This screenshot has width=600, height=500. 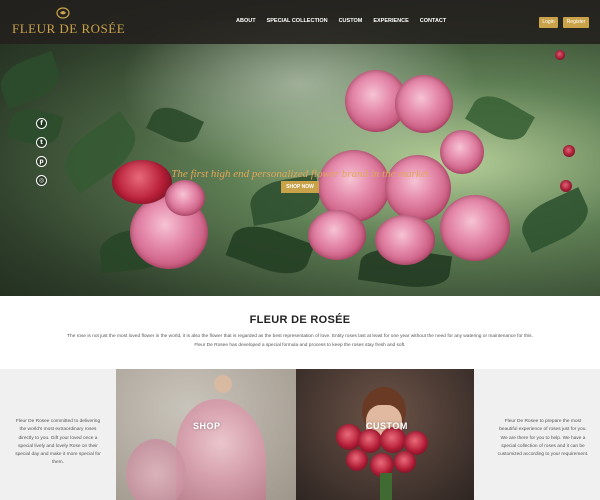 What do you see at coordinates (63, 13) in the screenshot?
I see `rose-icon` at bounding box center [63, 13].